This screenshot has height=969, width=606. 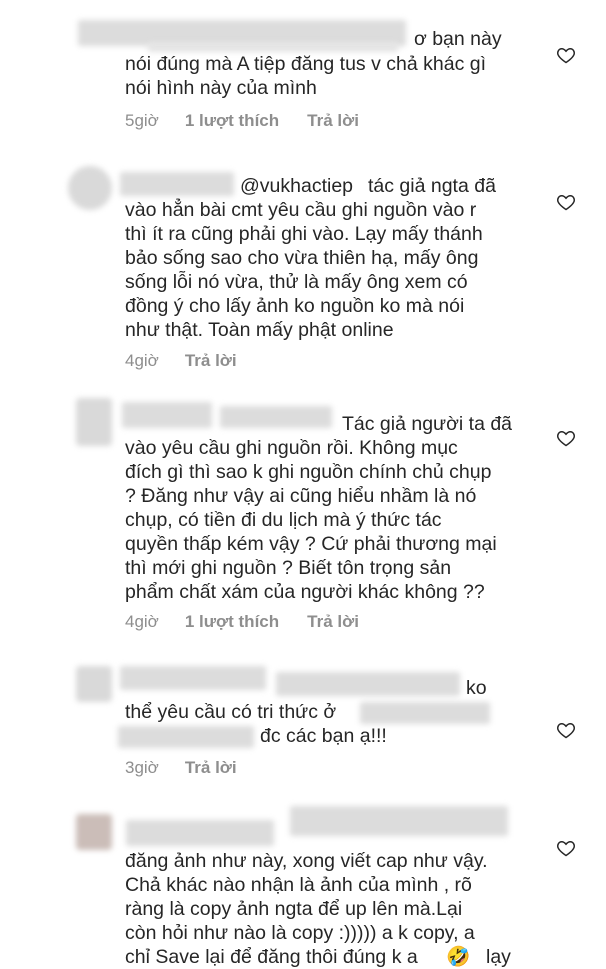 What do you see at coordinates (298, 885) in the screenshot?
I see `comment-text: Chả khác nào nhận là ảnh của mình , rõ` at bounding box center [298, 885].